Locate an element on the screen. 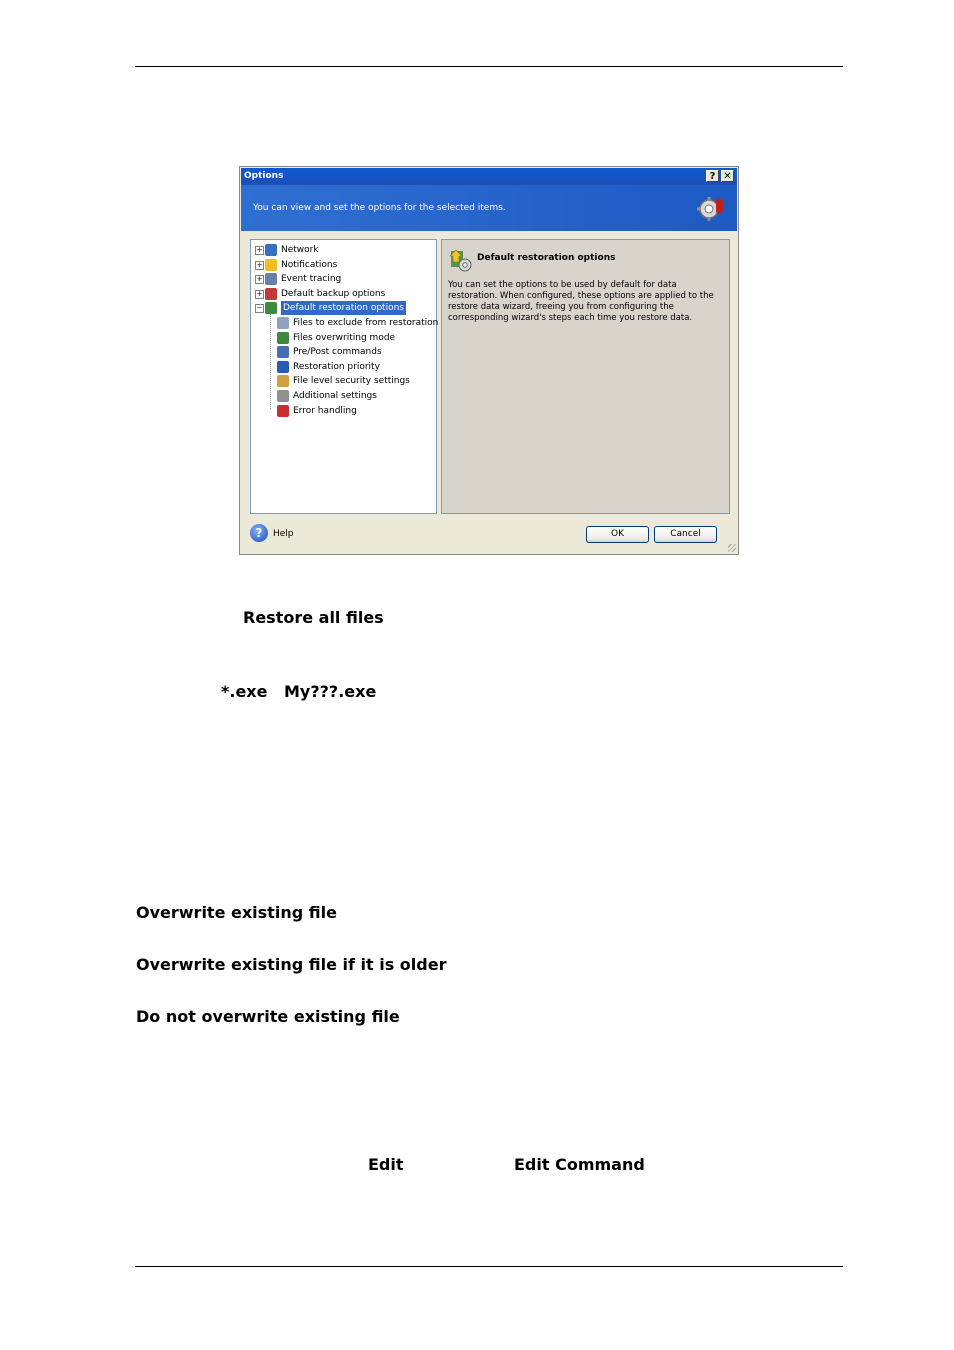  restore-all-files-text: Restore all files is located at coordinates (313, 617).